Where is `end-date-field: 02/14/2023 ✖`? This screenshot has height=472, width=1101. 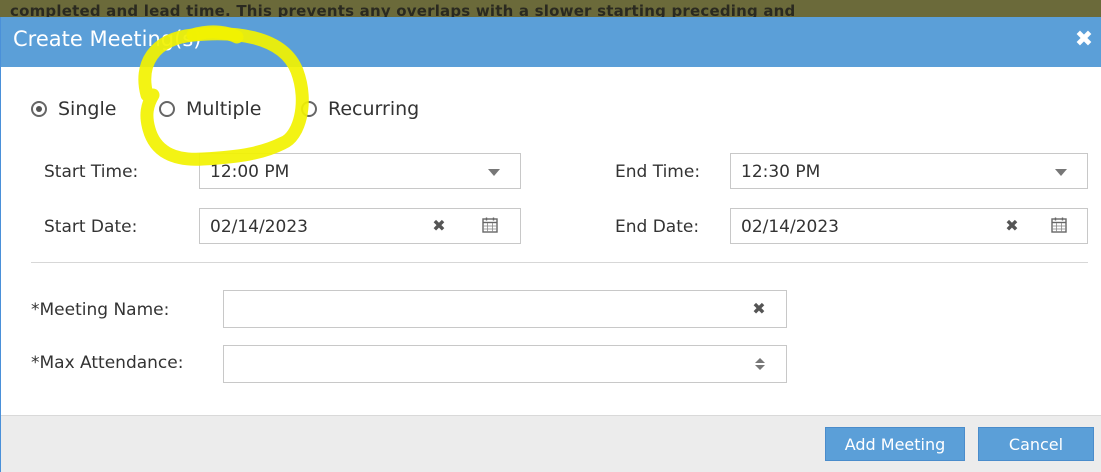 end-date-field: 02/14/2023 ✖ is located at coordinates (909, 226).